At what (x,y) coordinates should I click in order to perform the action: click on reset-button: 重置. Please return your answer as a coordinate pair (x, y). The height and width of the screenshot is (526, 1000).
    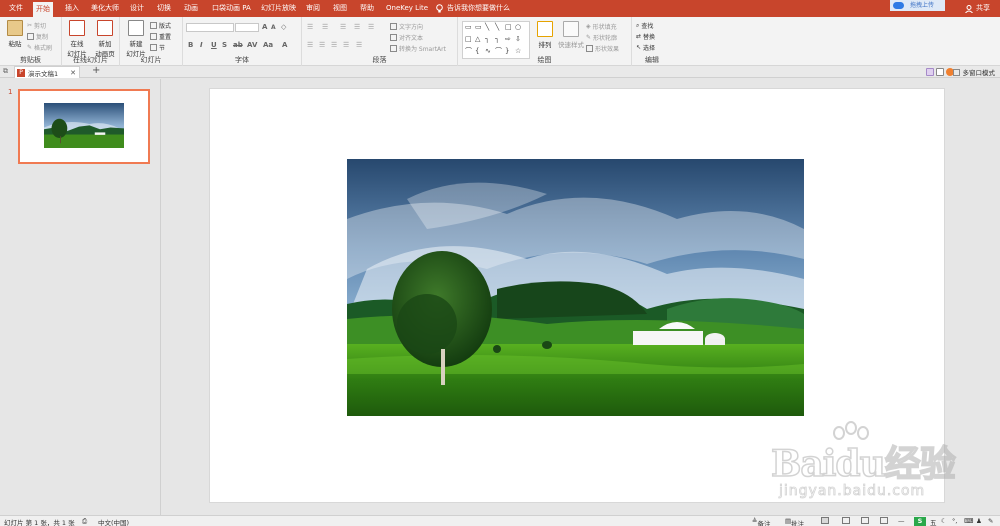
    Looking at the image, I should click on (160, 36).